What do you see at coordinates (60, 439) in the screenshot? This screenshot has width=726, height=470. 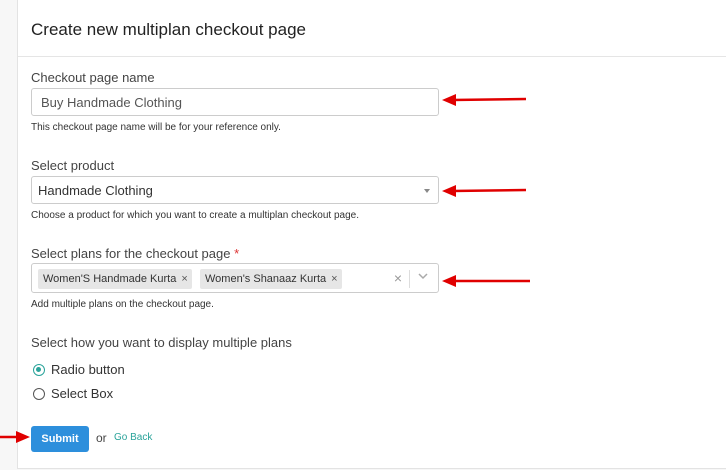 I see `submit-button: Submit` at bounding box center [60, 439].